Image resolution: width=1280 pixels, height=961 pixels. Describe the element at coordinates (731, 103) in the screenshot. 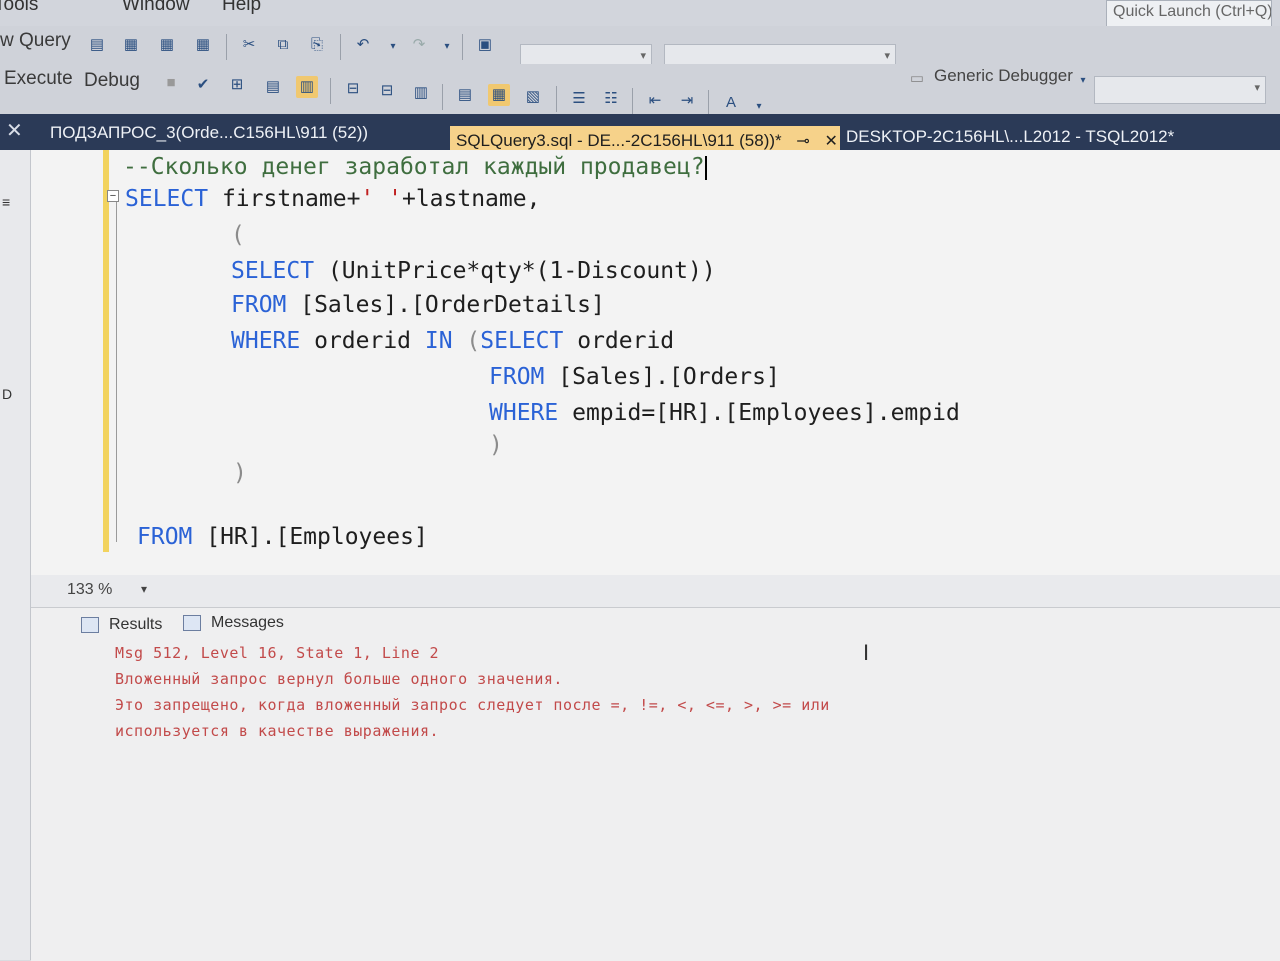

I see `specify-values-icon: A` at that location.